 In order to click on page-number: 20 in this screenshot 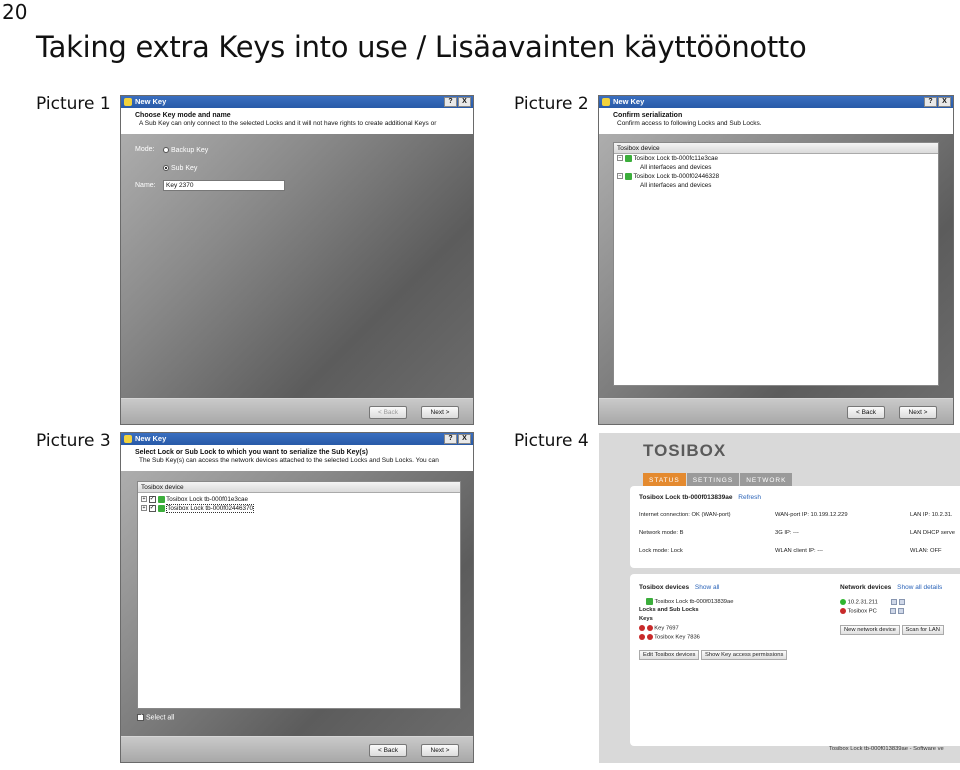, I will do `click(15, 12)`.